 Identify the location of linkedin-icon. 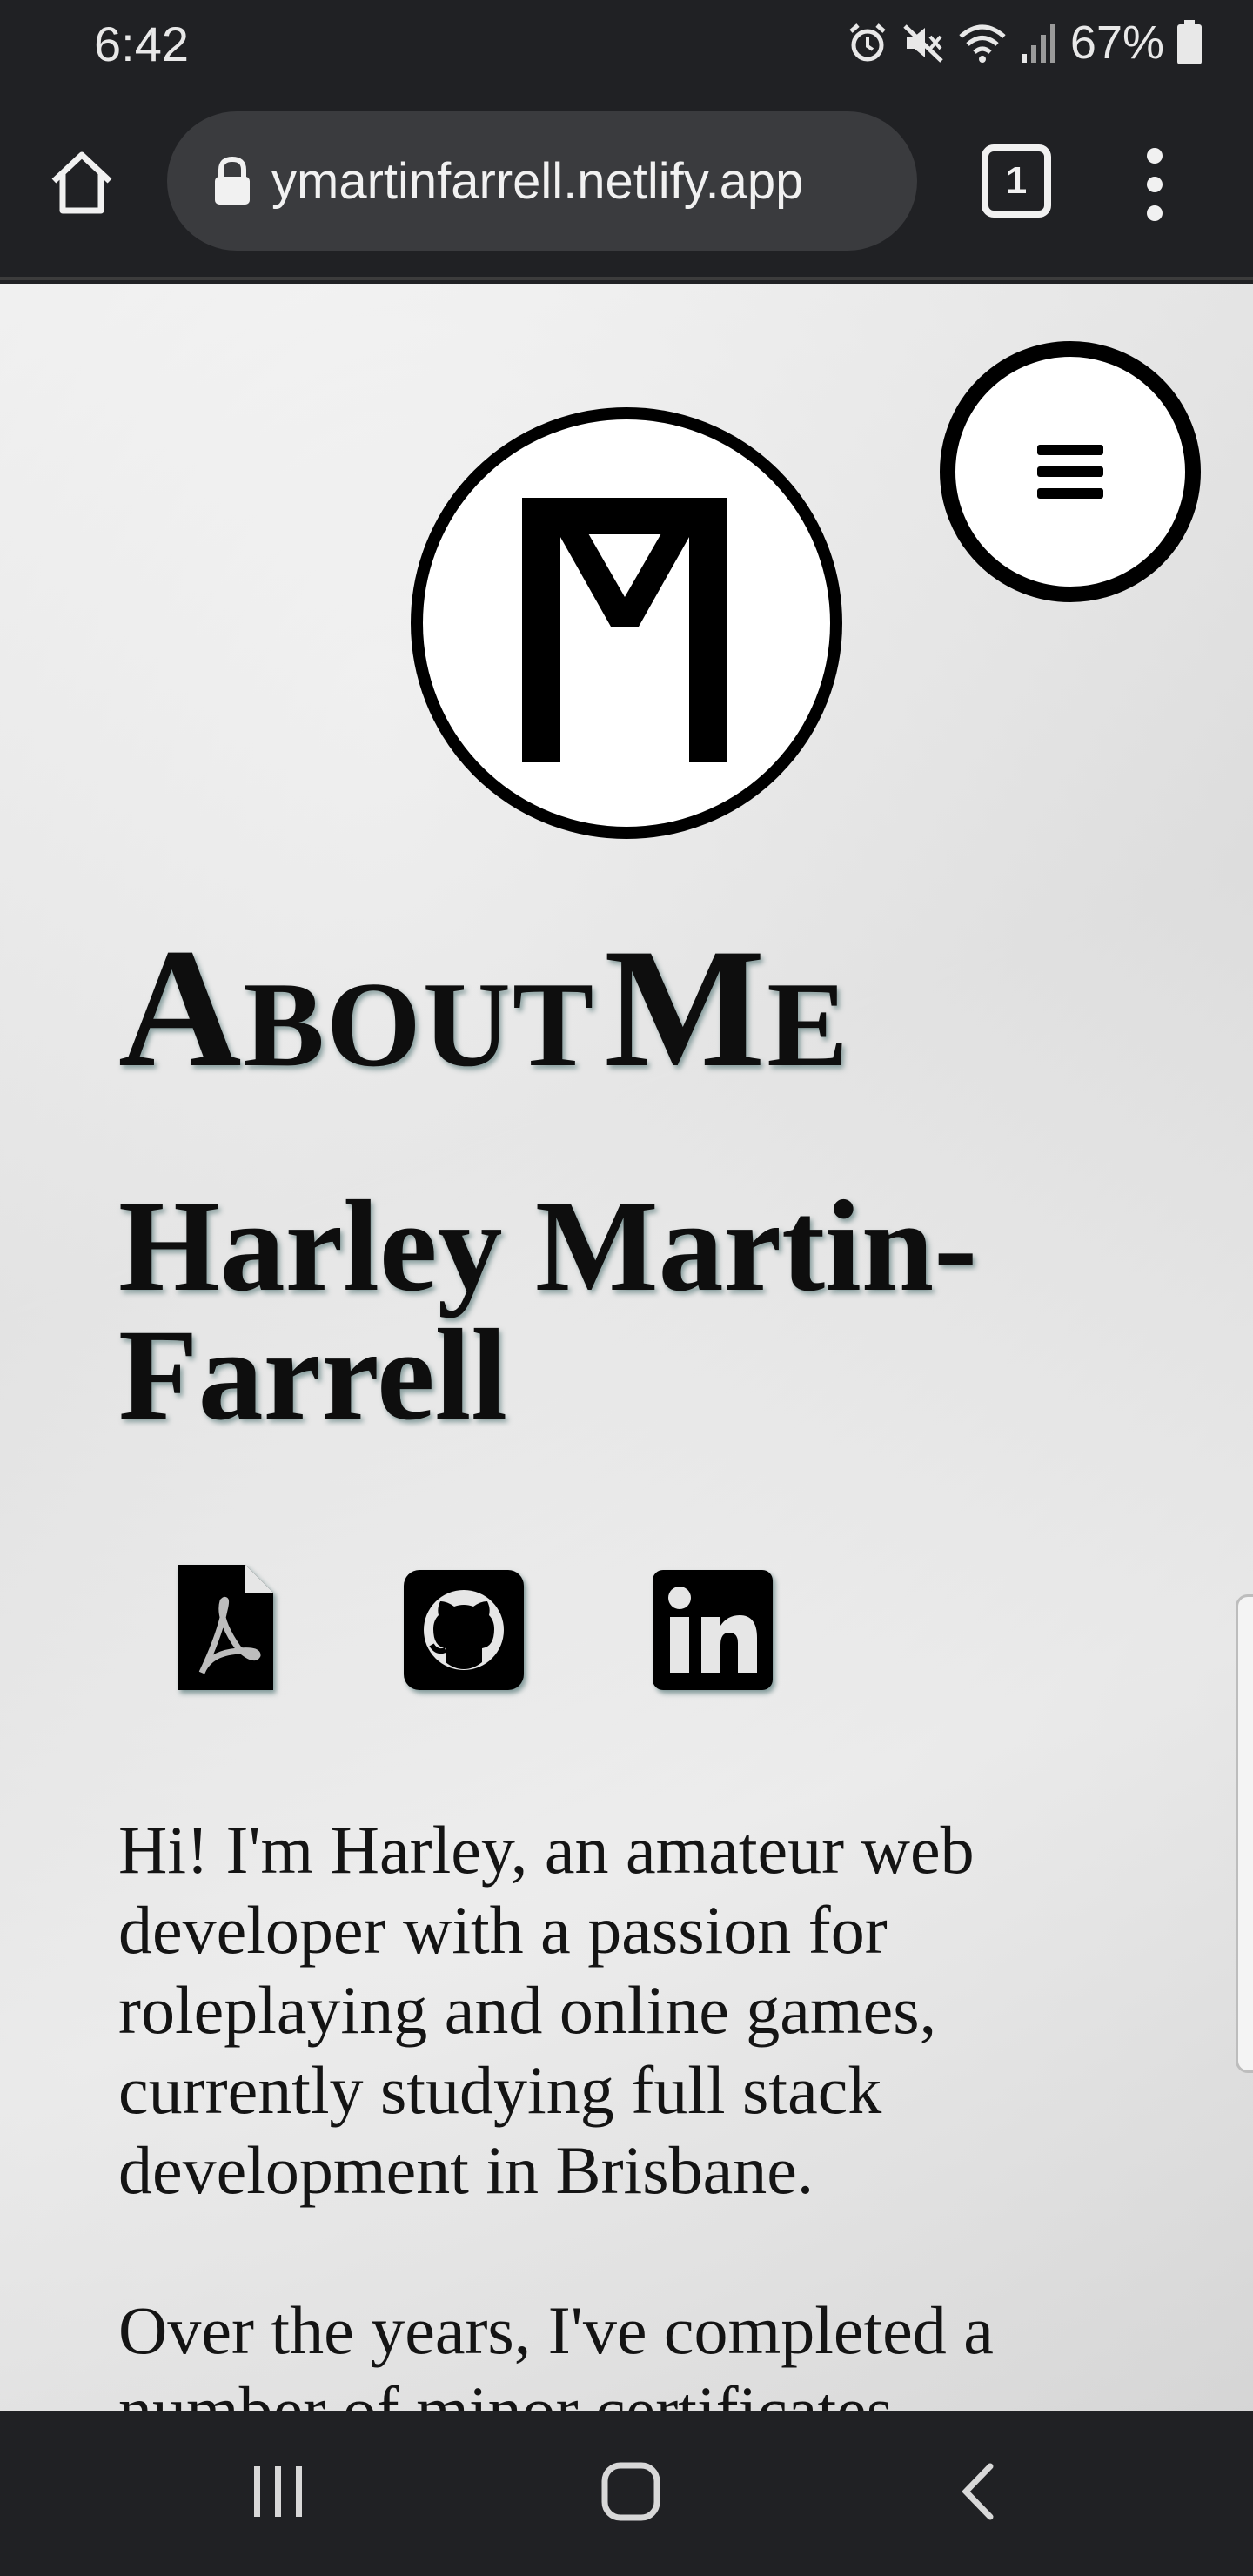
(713, 1630).